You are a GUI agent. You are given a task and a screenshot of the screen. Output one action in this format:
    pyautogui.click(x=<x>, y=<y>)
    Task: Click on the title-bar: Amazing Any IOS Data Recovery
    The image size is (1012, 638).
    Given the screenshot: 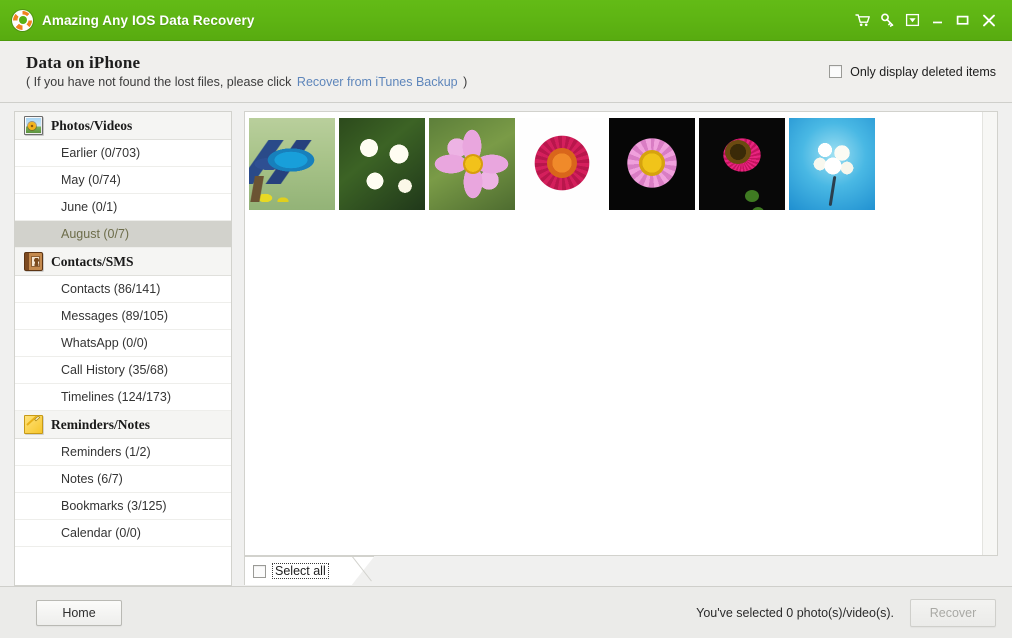 What is the action you would take?
    pyautogui.click(x=506, y=20)
    